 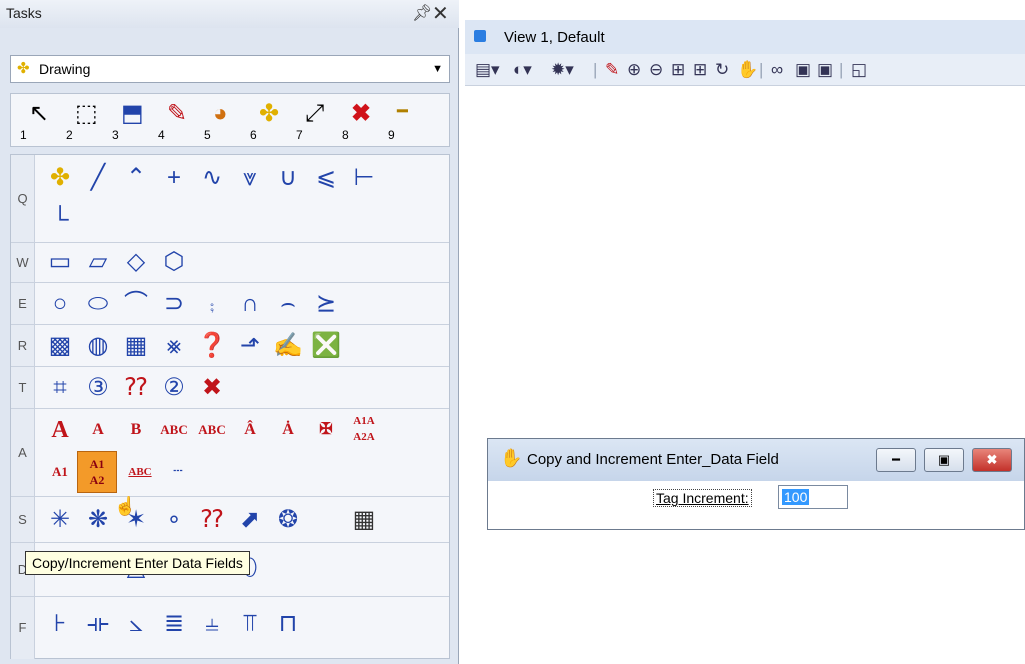 I want to click on arc-icon: ⌒, so click(x=136, y=304).